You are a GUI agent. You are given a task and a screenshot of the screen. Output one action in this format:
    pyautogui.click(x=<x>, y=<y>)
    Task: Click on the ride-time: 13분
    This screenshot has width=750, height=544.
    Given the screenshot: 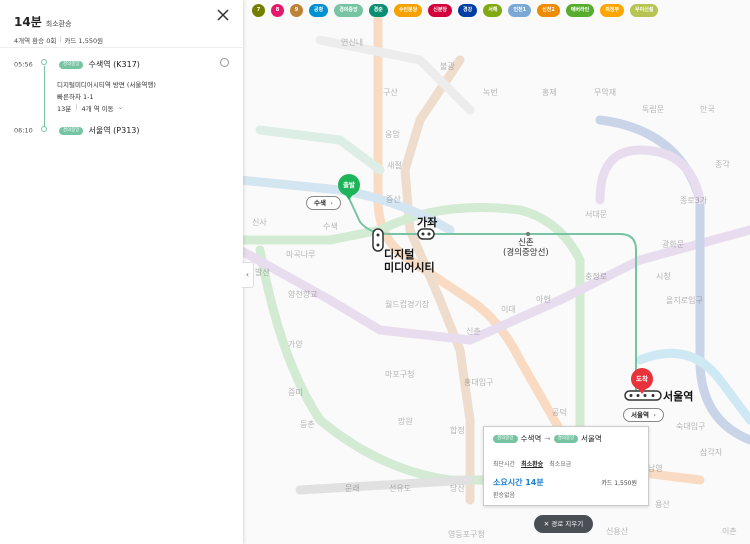 What is the action you would take?
    pyautogui.click(x=64, y=109)
    